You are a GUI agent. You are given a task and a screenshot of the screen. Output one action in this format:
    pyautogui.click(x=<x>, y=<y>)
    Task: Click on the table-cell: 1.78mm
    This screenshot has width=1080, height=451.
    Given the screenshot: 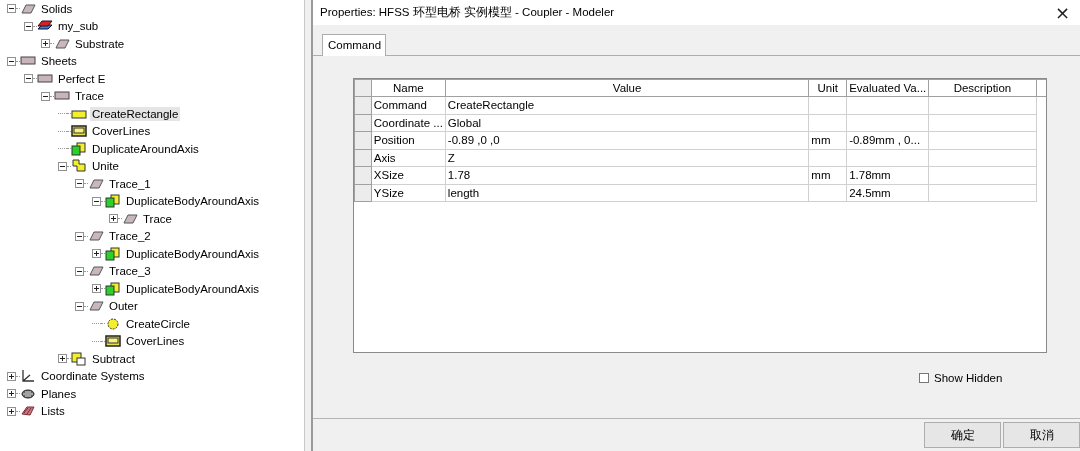 What is the action you would take?
    pyautogui.click(x=887, y=175)
    